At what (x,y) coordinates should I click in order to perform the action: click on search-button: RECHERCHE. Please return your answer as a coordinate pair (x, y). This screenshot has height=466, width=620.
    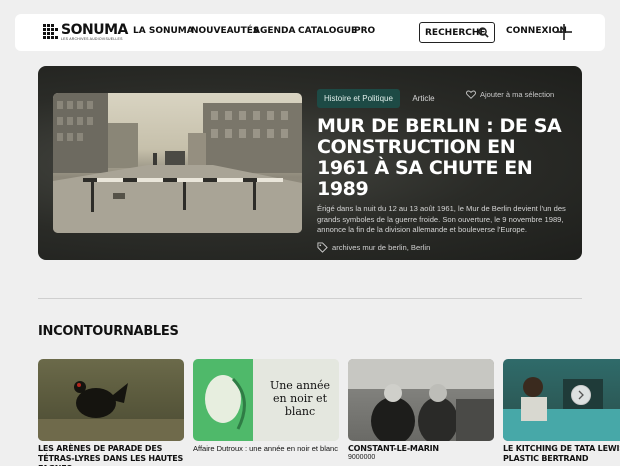
    Looking at the image, I should click on (457, 32).